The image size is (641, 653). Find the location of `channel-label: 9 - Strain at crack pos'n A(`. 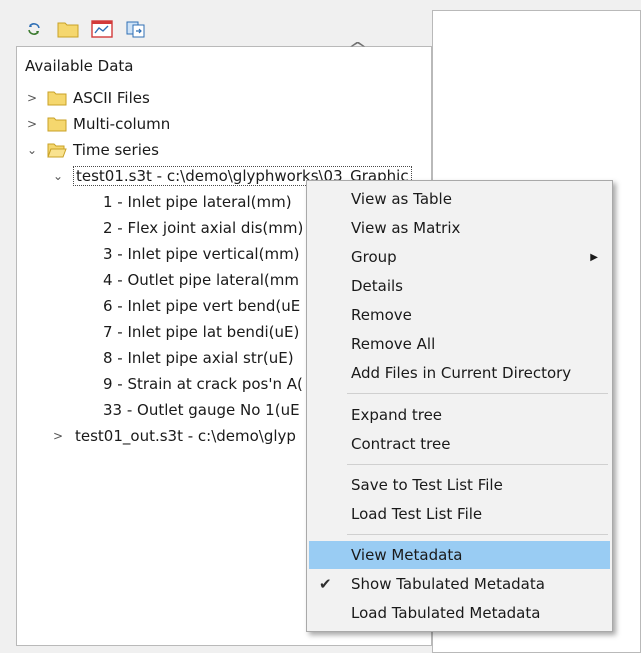

channel-label: 9 - Strain at crack pos'n A( is located at coordinates (203, 384).